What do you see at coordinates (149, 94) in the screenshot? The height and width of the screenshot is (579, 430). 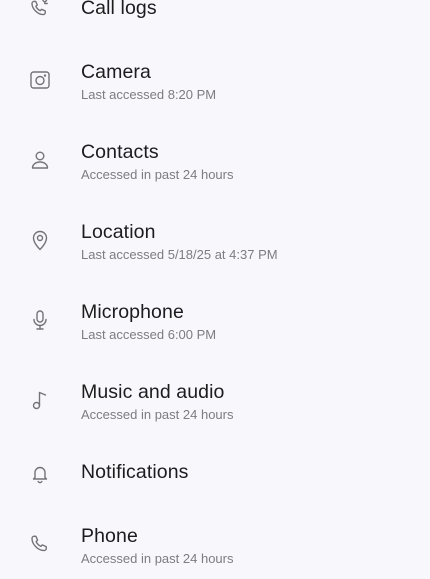 I see `permission-last-accessed: Last accessed 8:20 PM` at bounding box center [149, 94].